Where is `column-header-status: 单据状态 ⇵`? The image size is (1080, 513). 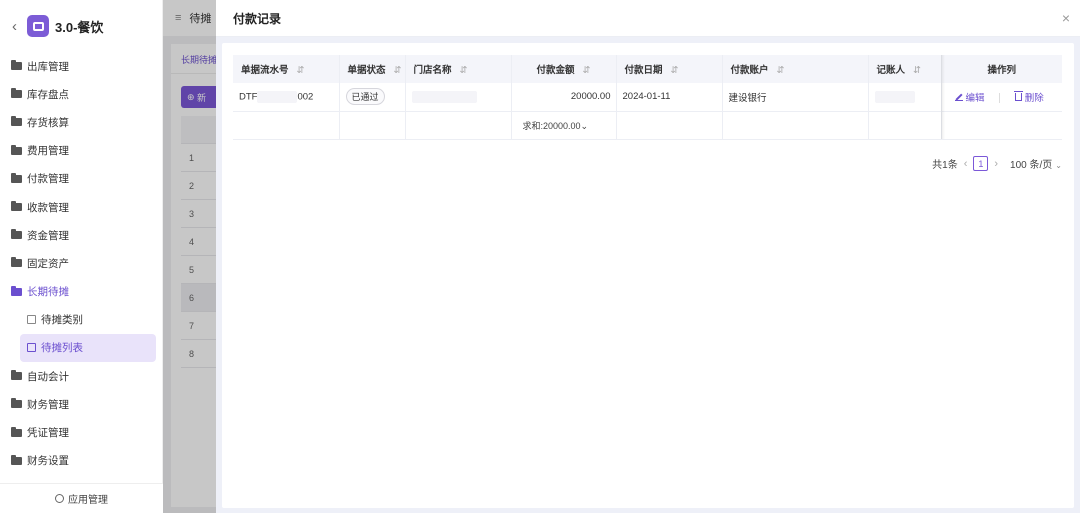 column-header-status: 单据状态 ⇵ is located at coordinates (372, 69).